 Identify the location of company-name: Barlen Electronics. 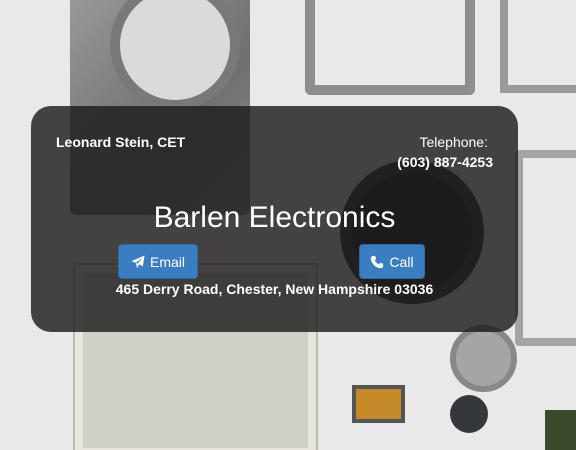
(274, 217).